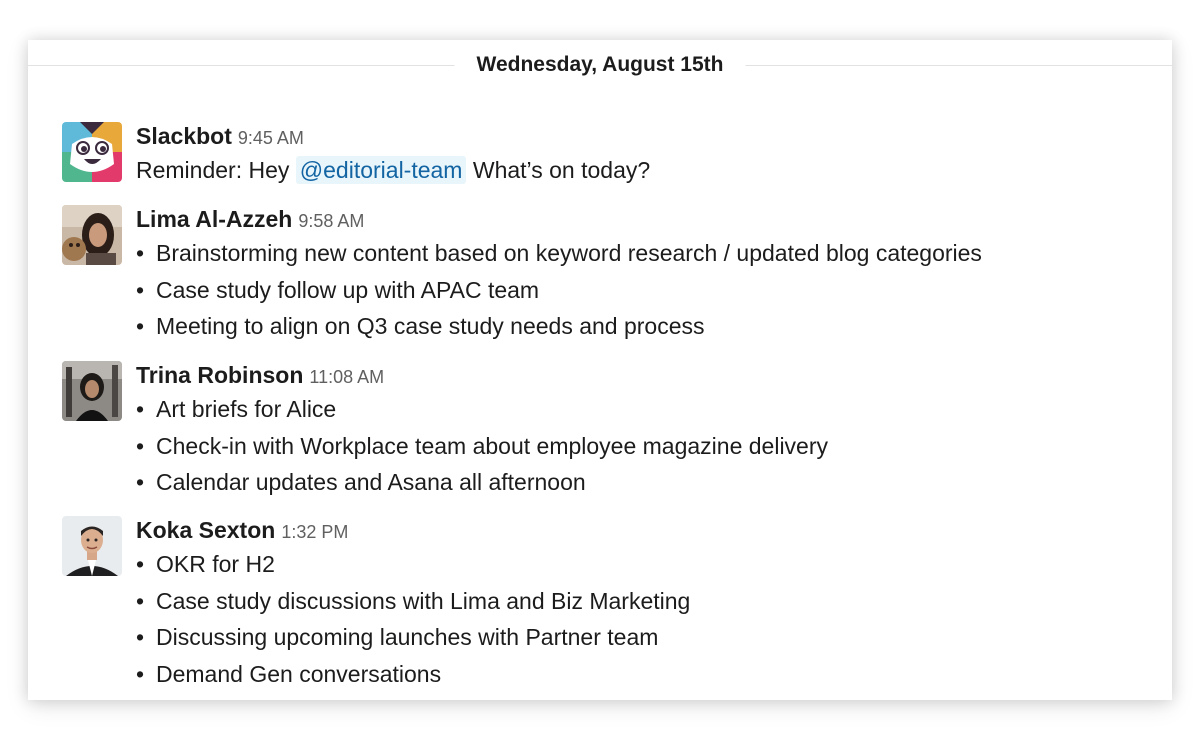 The image size is (1200, 739). Describe the element at coordinates (205, 530) in the screenshot. I see `sender-name: Koka Sexton` at that location.